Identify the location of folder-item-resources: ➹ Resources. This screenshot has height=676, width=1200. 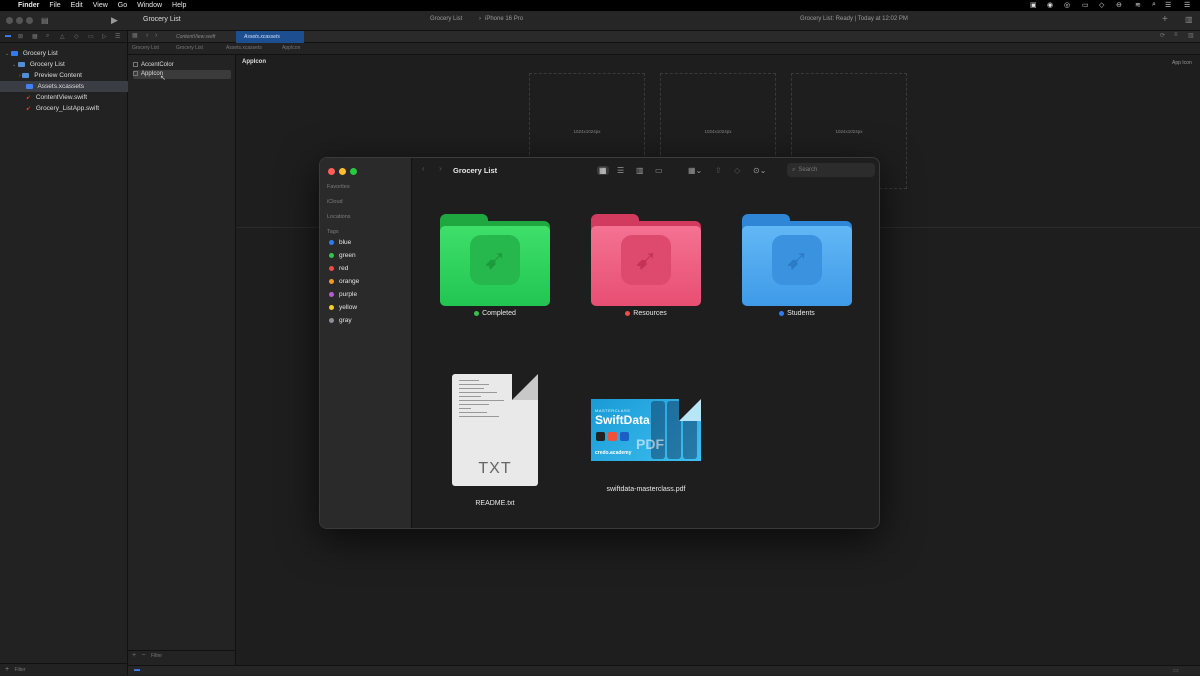
(646, 265).